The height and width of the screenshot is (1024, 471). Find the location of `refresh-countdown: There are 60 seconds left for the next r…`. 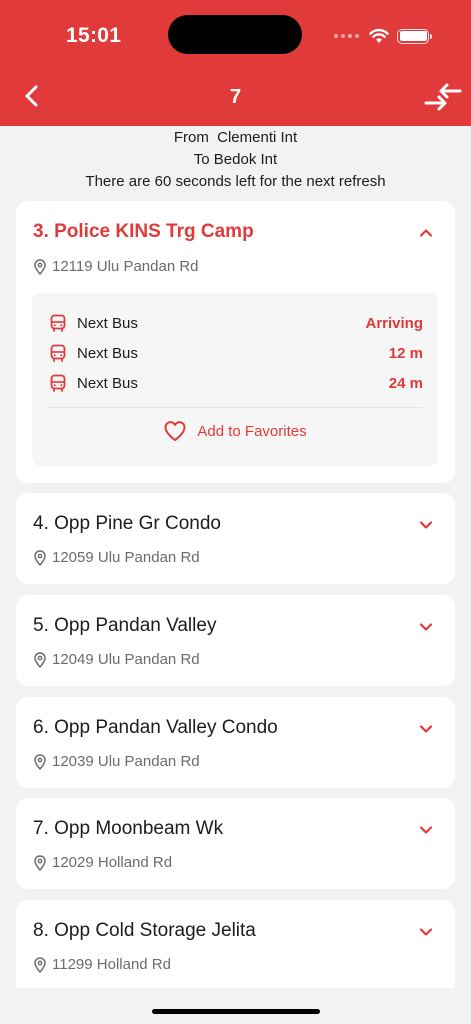

refresh-countdown: There are 60 seconds left for the next r… is located at coordinates (235, 181).